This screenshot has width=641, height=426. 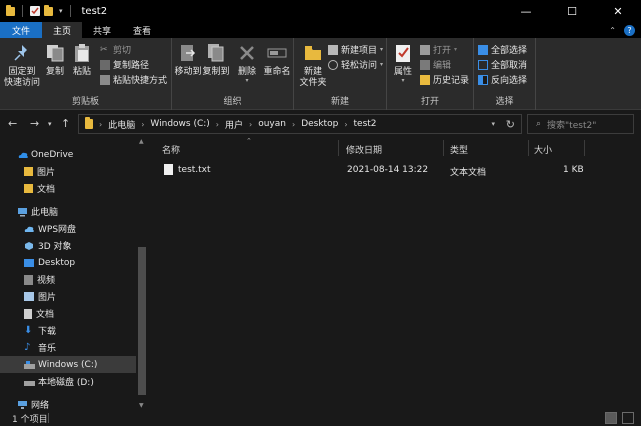 I want to click on open-icon, so click(x=425, y=49).